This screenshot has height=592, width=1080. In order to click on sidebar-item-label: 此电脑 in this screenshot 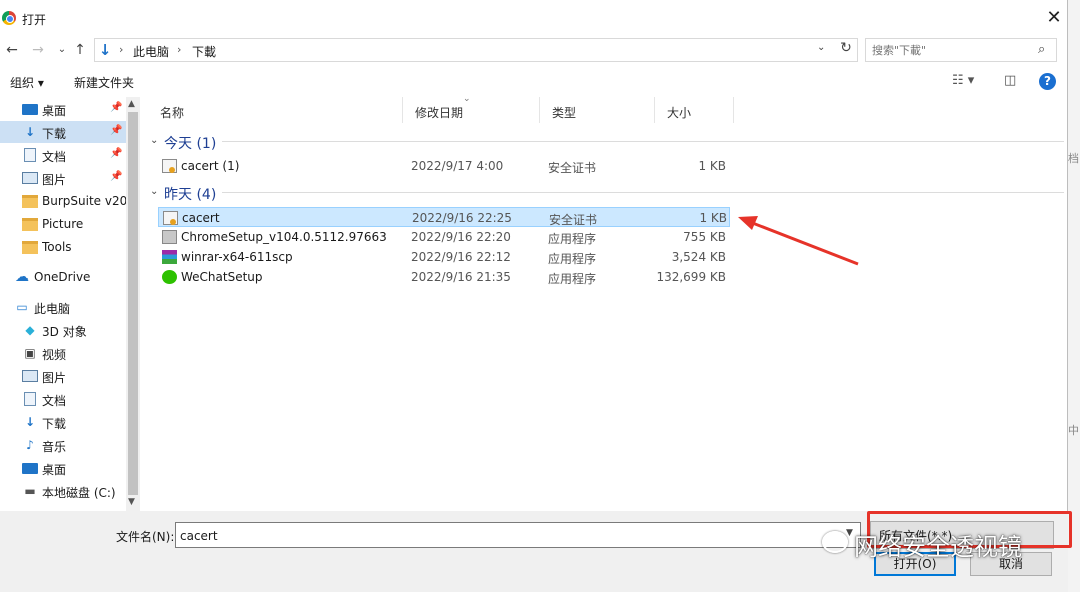, I will do `click(52, 309)`.